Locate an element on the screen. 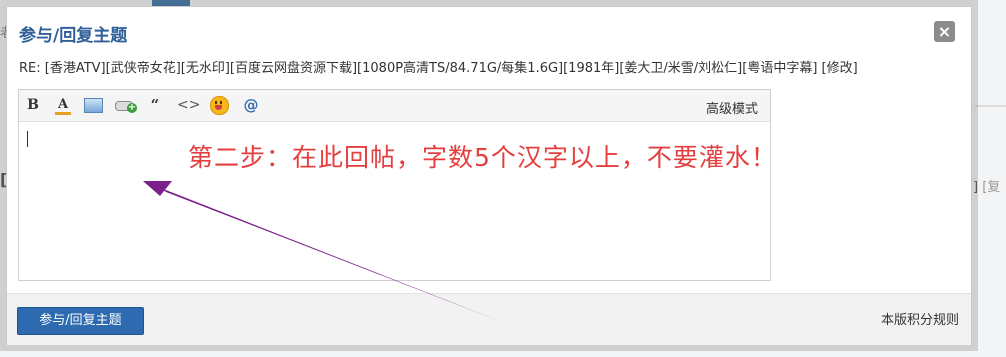  editor-toolbar: B A + “ <> @ 高级模式 is located at coordinates (394, 106).